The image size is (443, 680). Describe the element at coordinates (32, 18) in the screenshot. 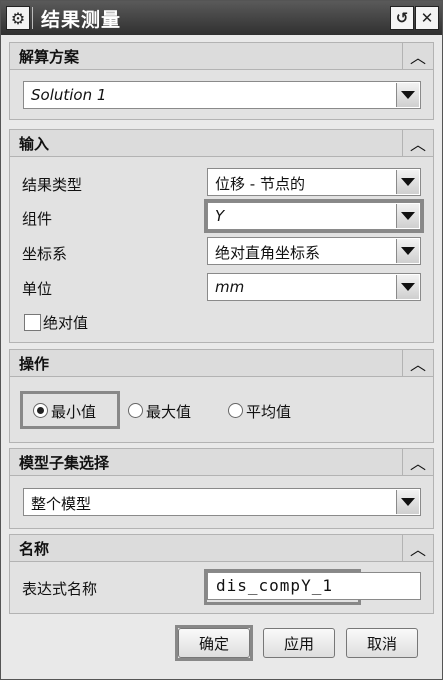

I see `title-separator` at that location.